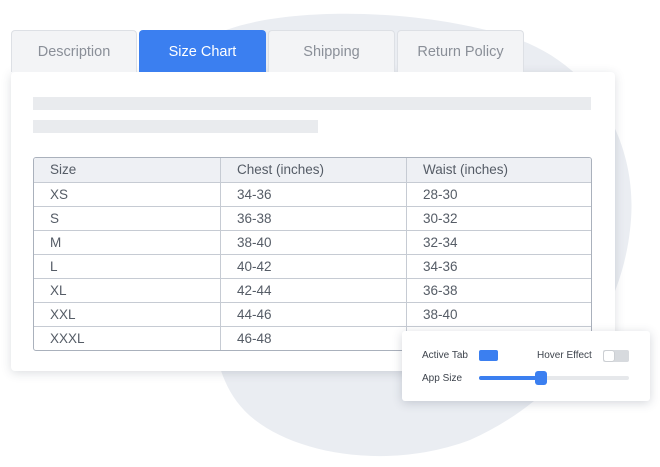 The image size is (660, 467). What do you see at coordinates (498, 242) in the screenshot?
I see `table-cell: 32-34` at bounding box center [498, 242].